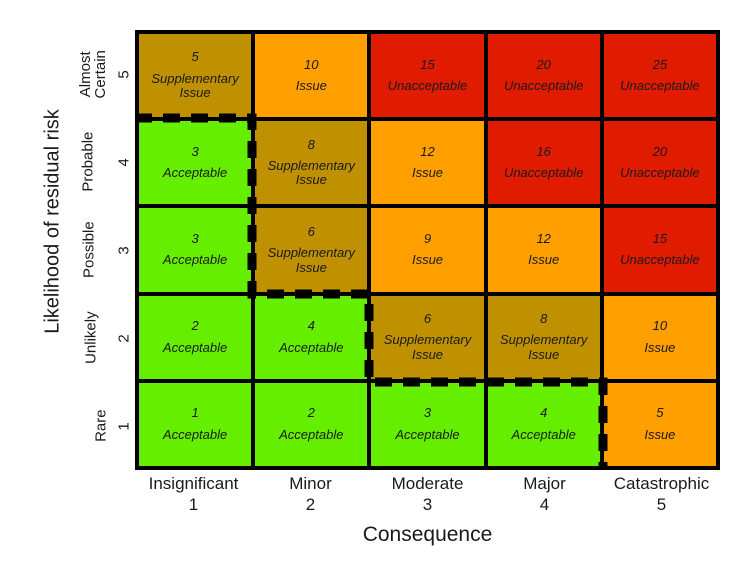 The height and width of the screenshot is (563, 756). Describe the element at coordinates (427, 239) in the screenshot. I see `risk-cell-score: 9` at that location.